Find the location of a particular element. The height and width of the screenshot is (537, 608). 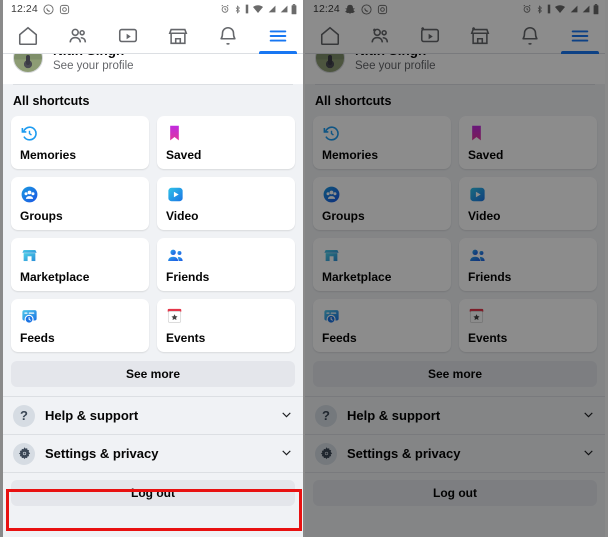

see-more-button: See more is located at coordinates (153, 374).